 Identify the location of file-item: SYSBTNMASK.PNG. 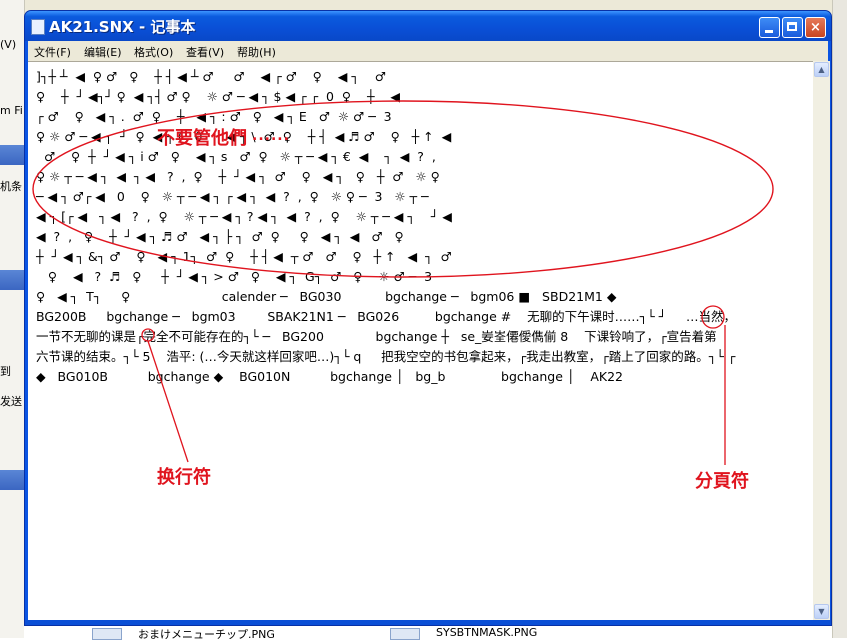
(486, 632).